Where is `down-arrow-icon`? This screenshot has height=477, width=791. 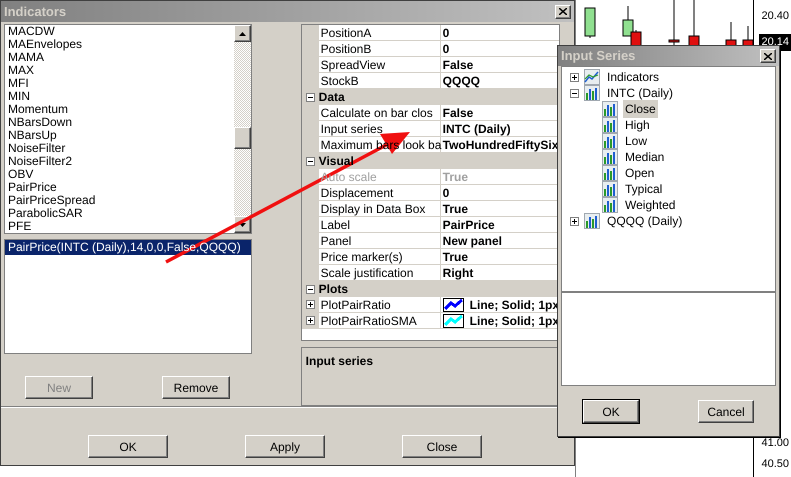 down-arrow-icon is located at coordinates (242, 224).